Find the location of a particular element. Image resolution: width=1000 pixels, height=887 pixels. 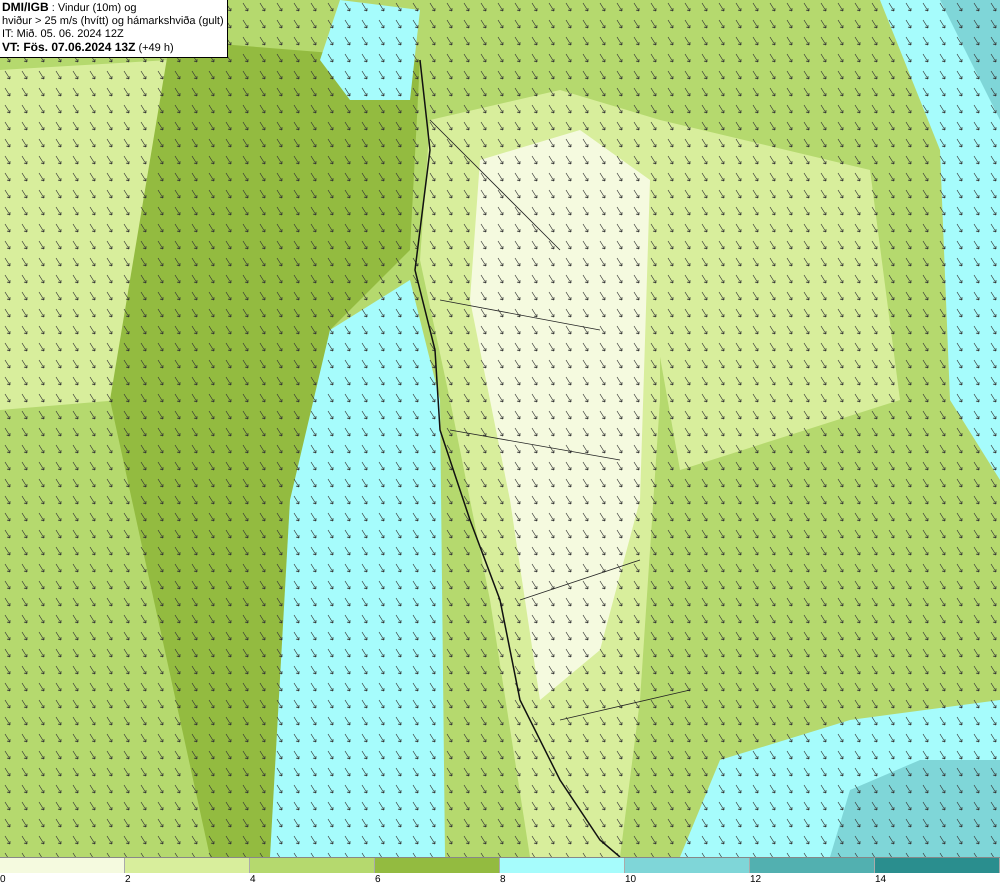

legend-label: 14 is located at coordinates (880, 879).